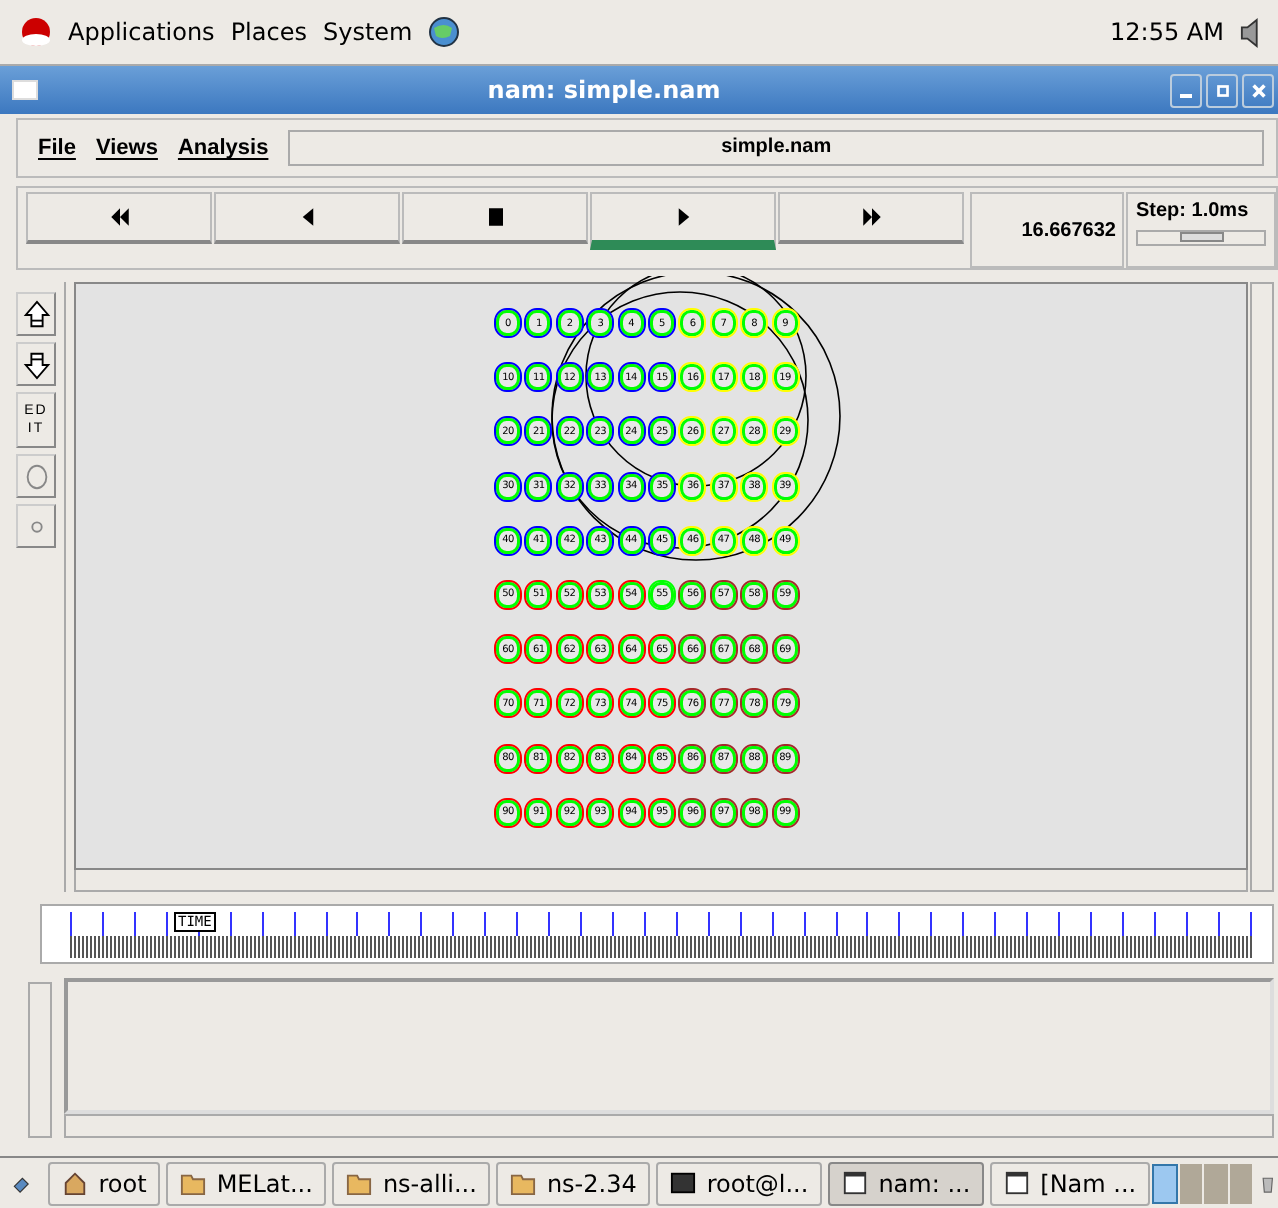 This screenshot has width=1278, height=1208. What do you see at coordinates (223, 148) in the screenshot?
I see `menu-item: Analysis` at bounding box center [223, 148].